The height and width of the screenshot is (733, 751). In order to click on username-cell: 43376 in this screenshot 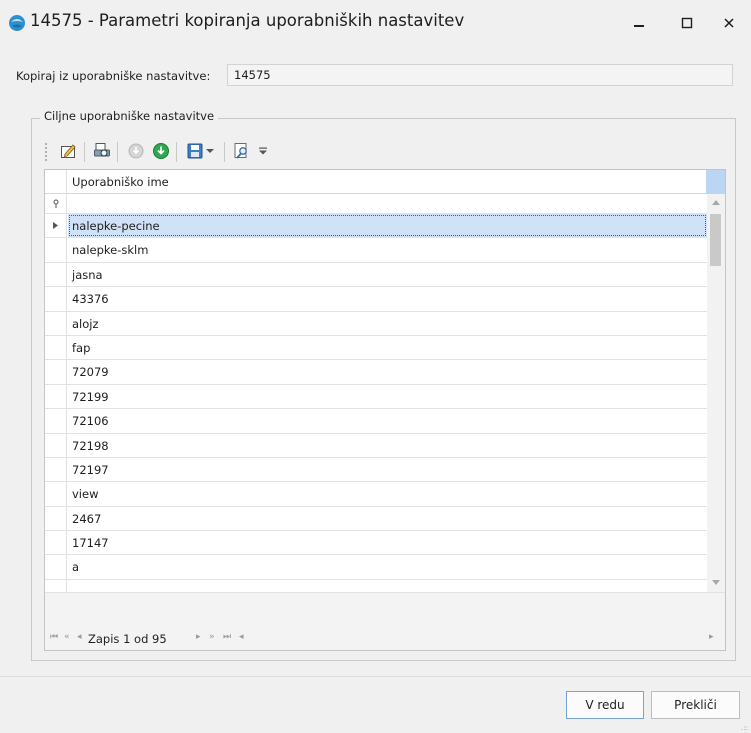, I will do `click(387, 298)`.